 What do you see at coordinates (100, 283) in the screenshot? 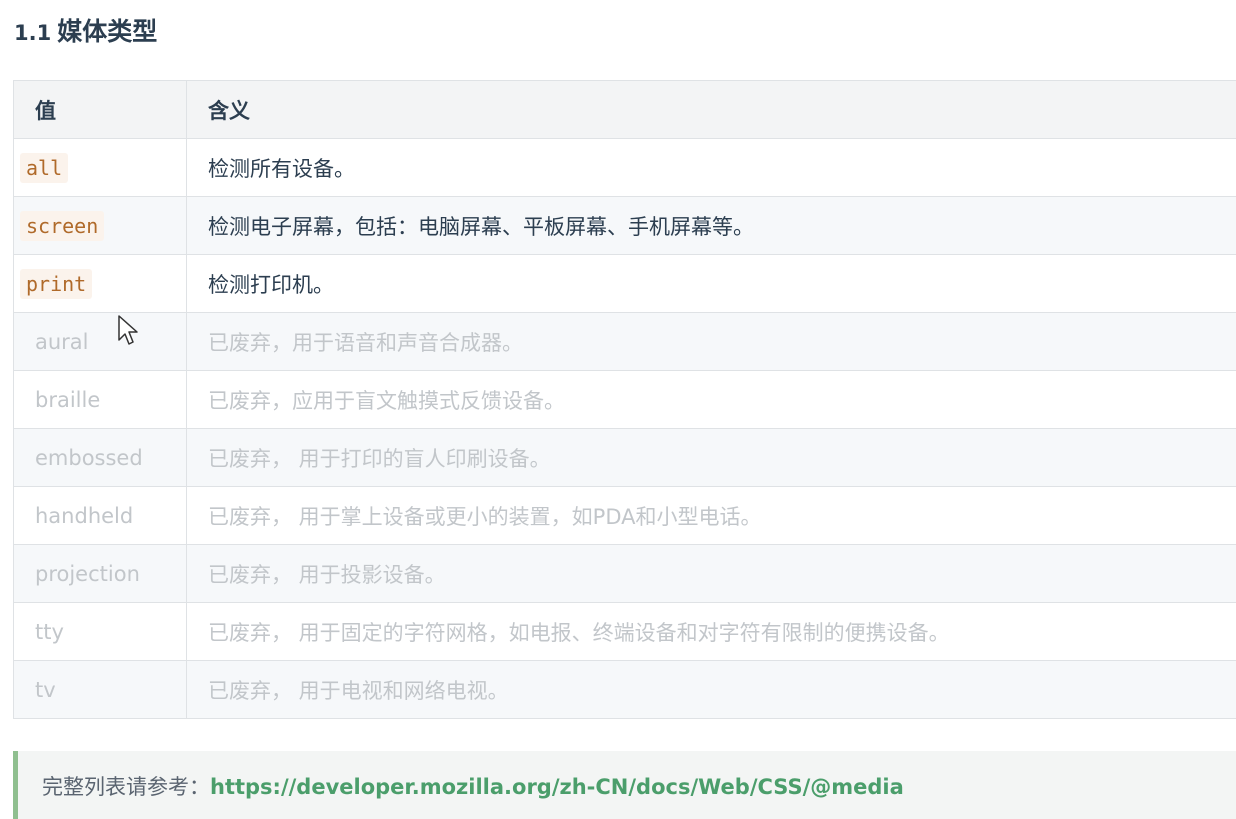
I see `value-cell: print` at bounding box center [100, 283].